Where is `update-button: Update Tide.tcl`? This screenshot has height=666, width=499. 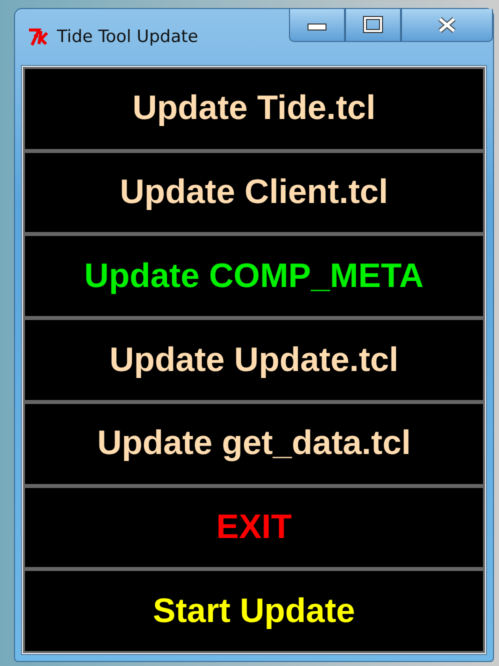
update-button: Update Tide.tcl is located at coordinates (254, 109).